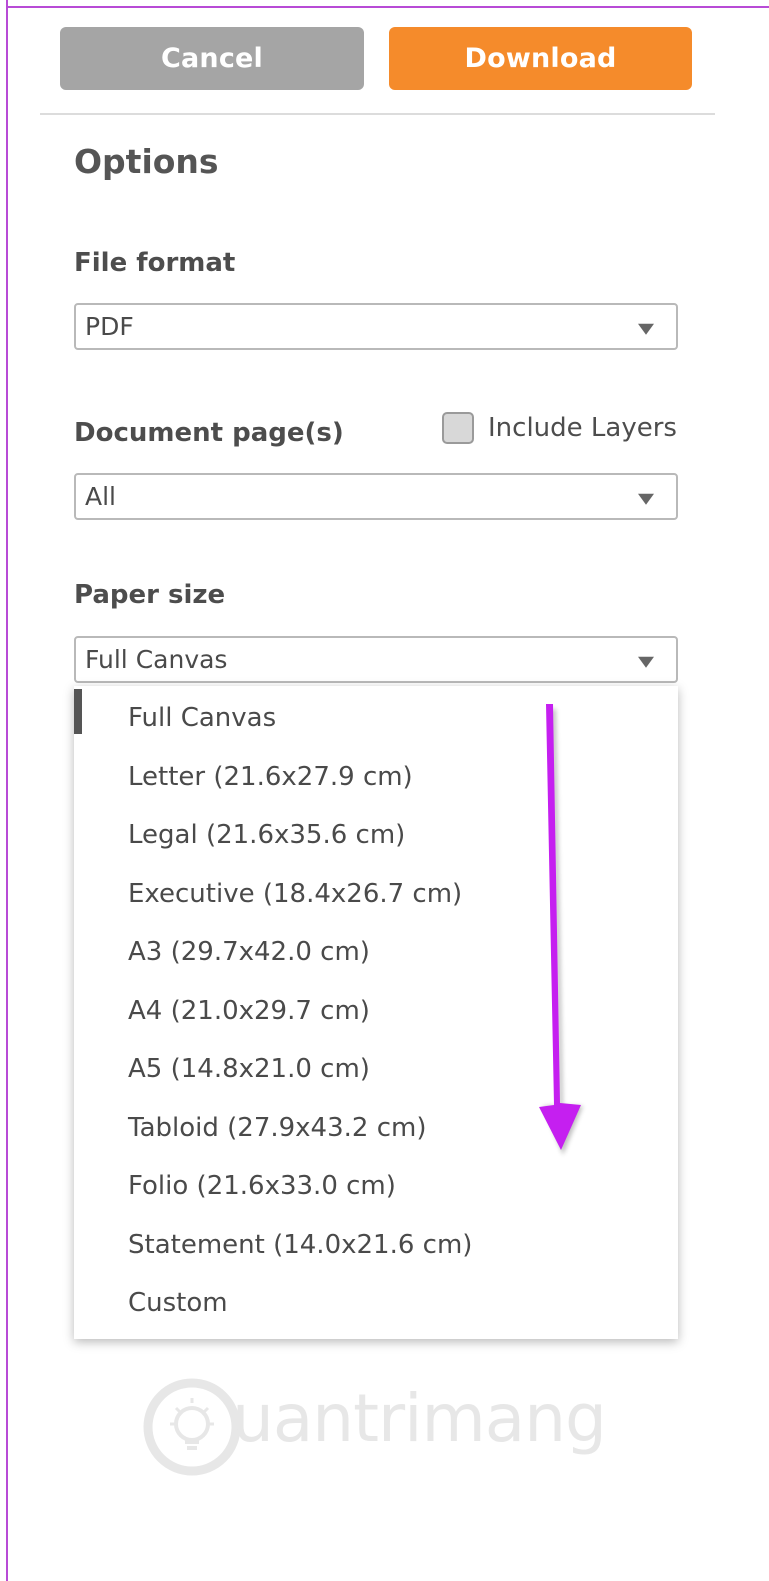 The height and width of the screenshot is (1581, 769). Describe the element at coordinates (262, 1186) in the screenshot. I see `paper-size-option: Folio (21.6x33.0 cm)` at that location.